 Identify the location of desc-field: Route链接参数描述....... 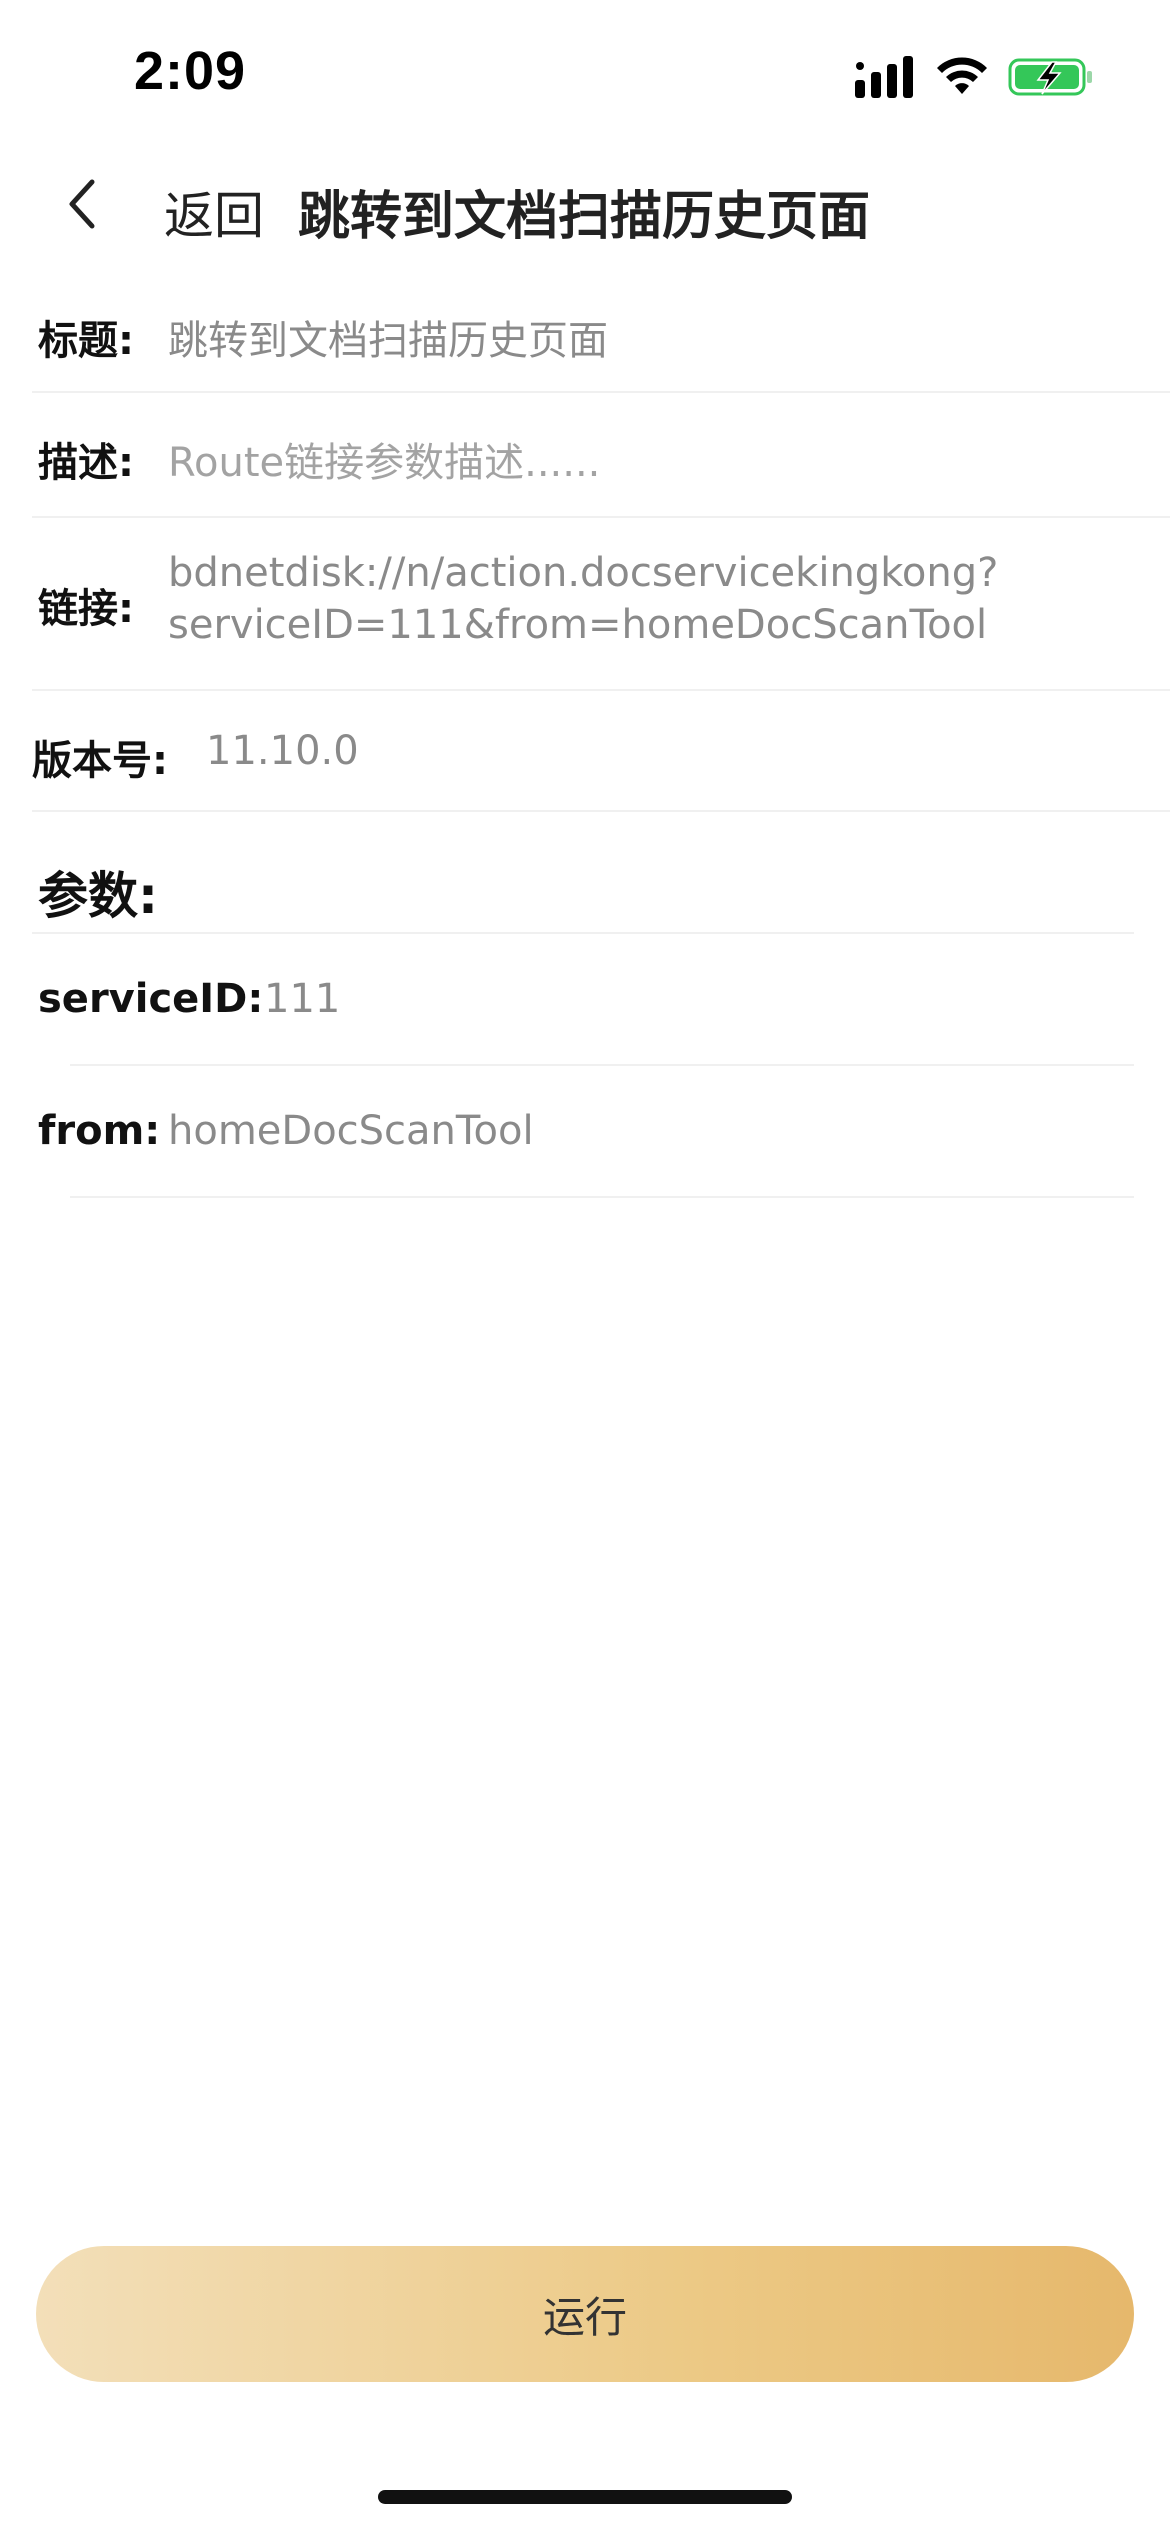
(384, 459).